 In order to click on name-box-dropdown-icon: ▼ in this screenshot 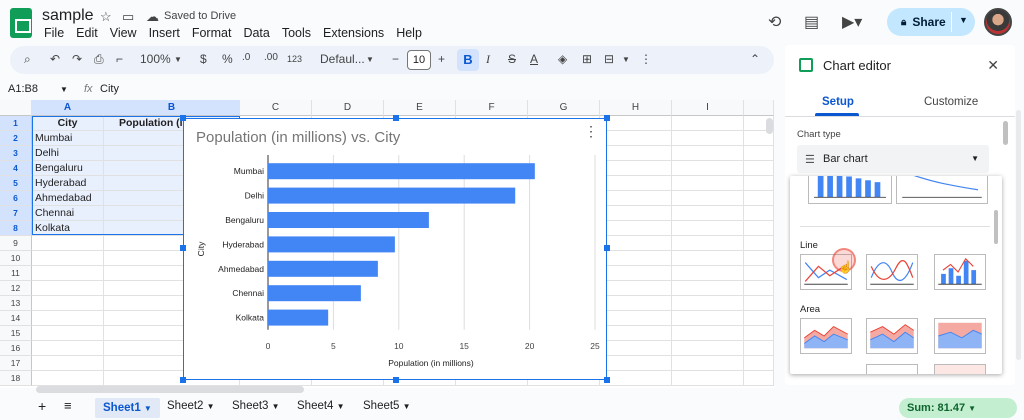, I will do `click(64, 89)`.